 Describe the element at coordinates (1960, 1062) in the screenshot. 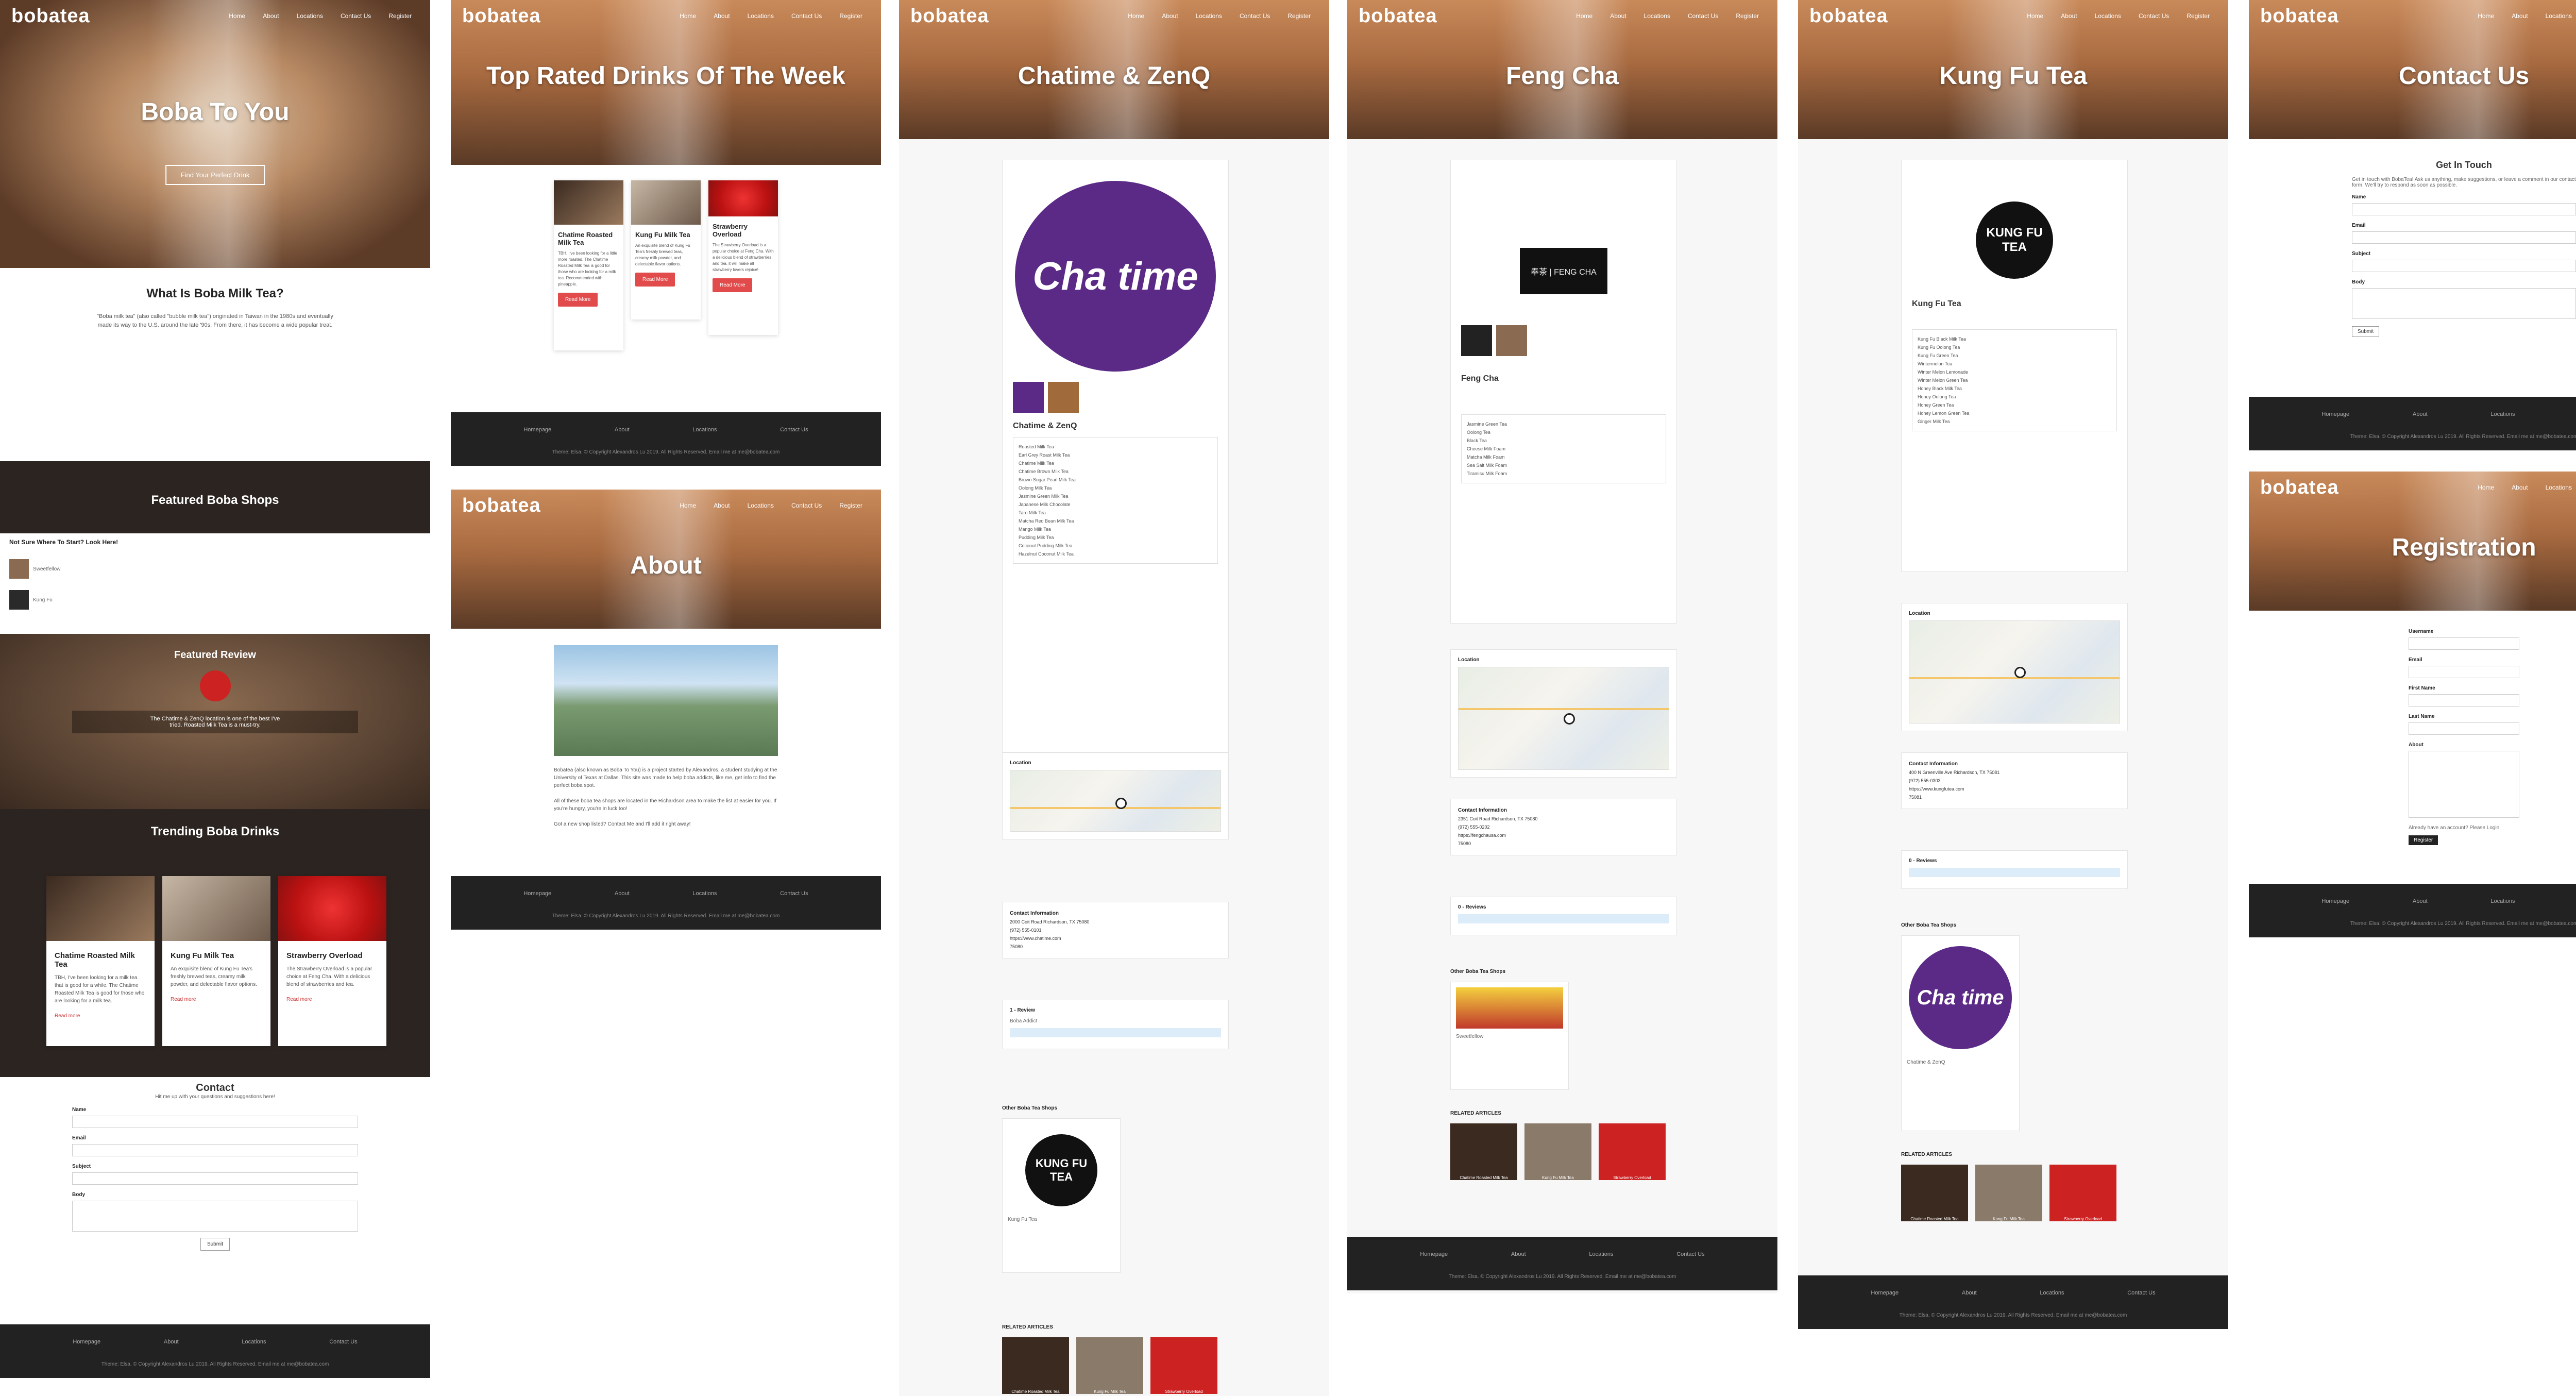

I see `other-shop-name: Chatime & ZenQ` at that location.